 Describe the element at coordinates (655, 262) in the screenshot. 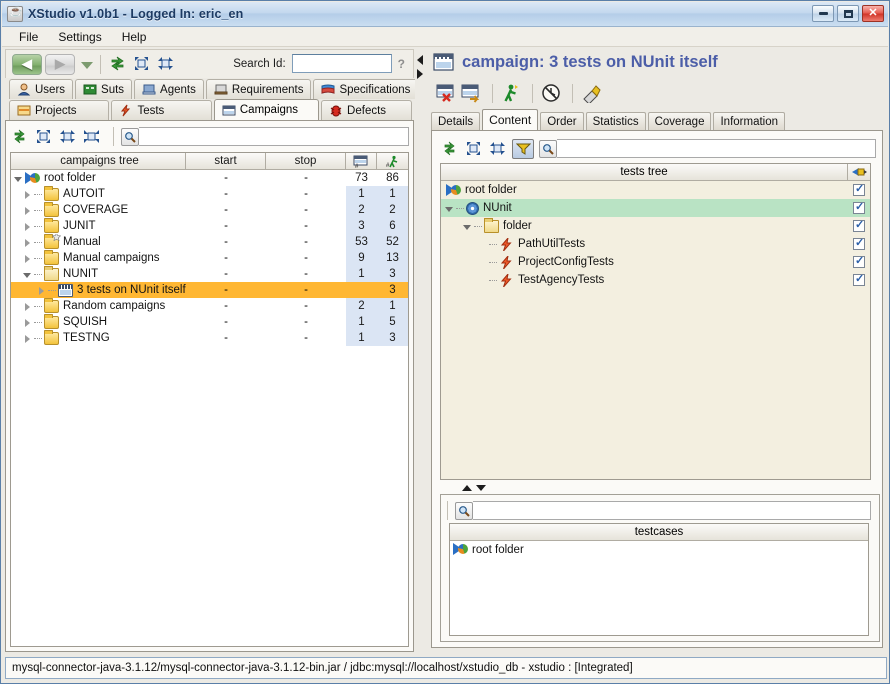

I see `list-item: ProjectConfigTests` at that location.